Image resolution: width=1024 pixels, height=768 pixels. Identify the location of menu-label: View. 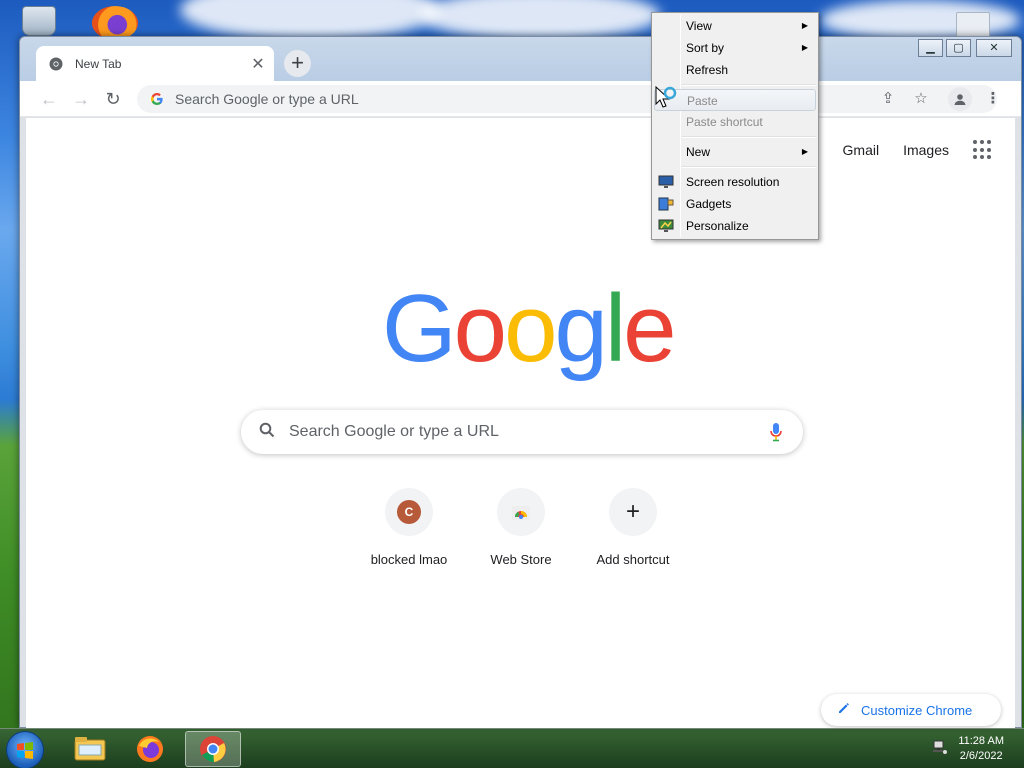
(699, 26).